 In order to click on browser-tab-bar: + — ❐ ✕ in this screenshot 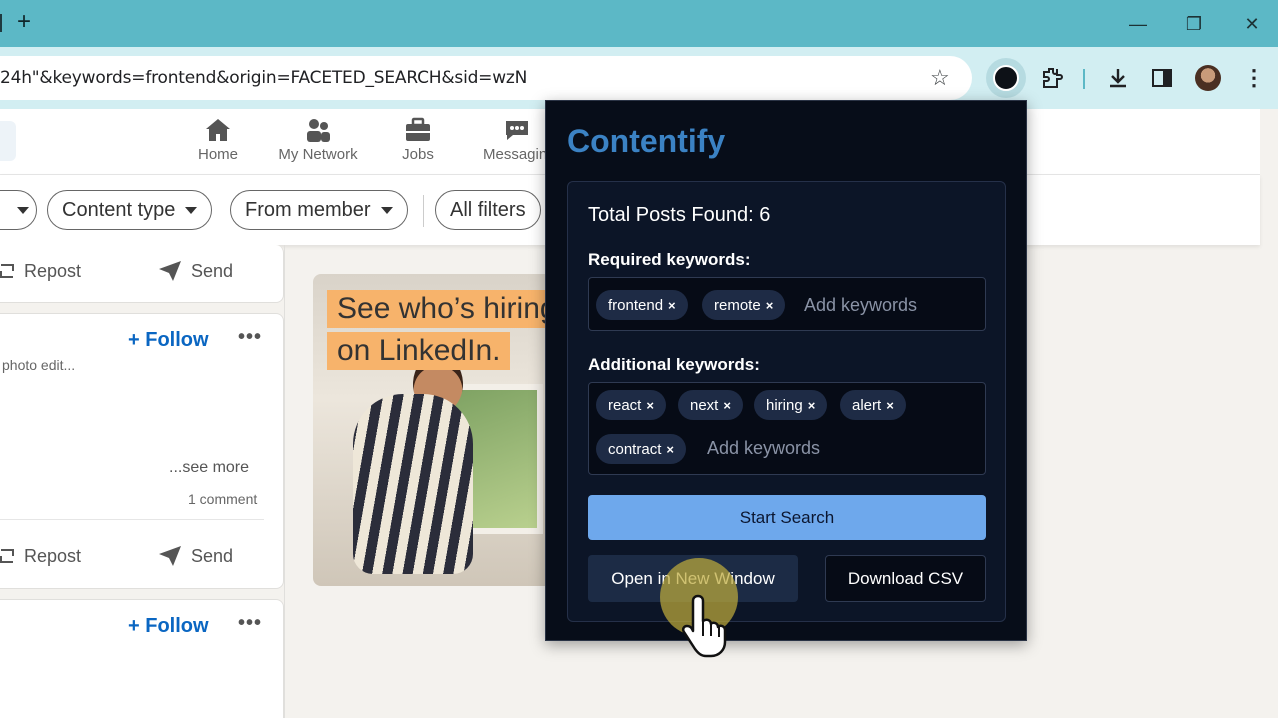, I will do `click(639, 23)`.